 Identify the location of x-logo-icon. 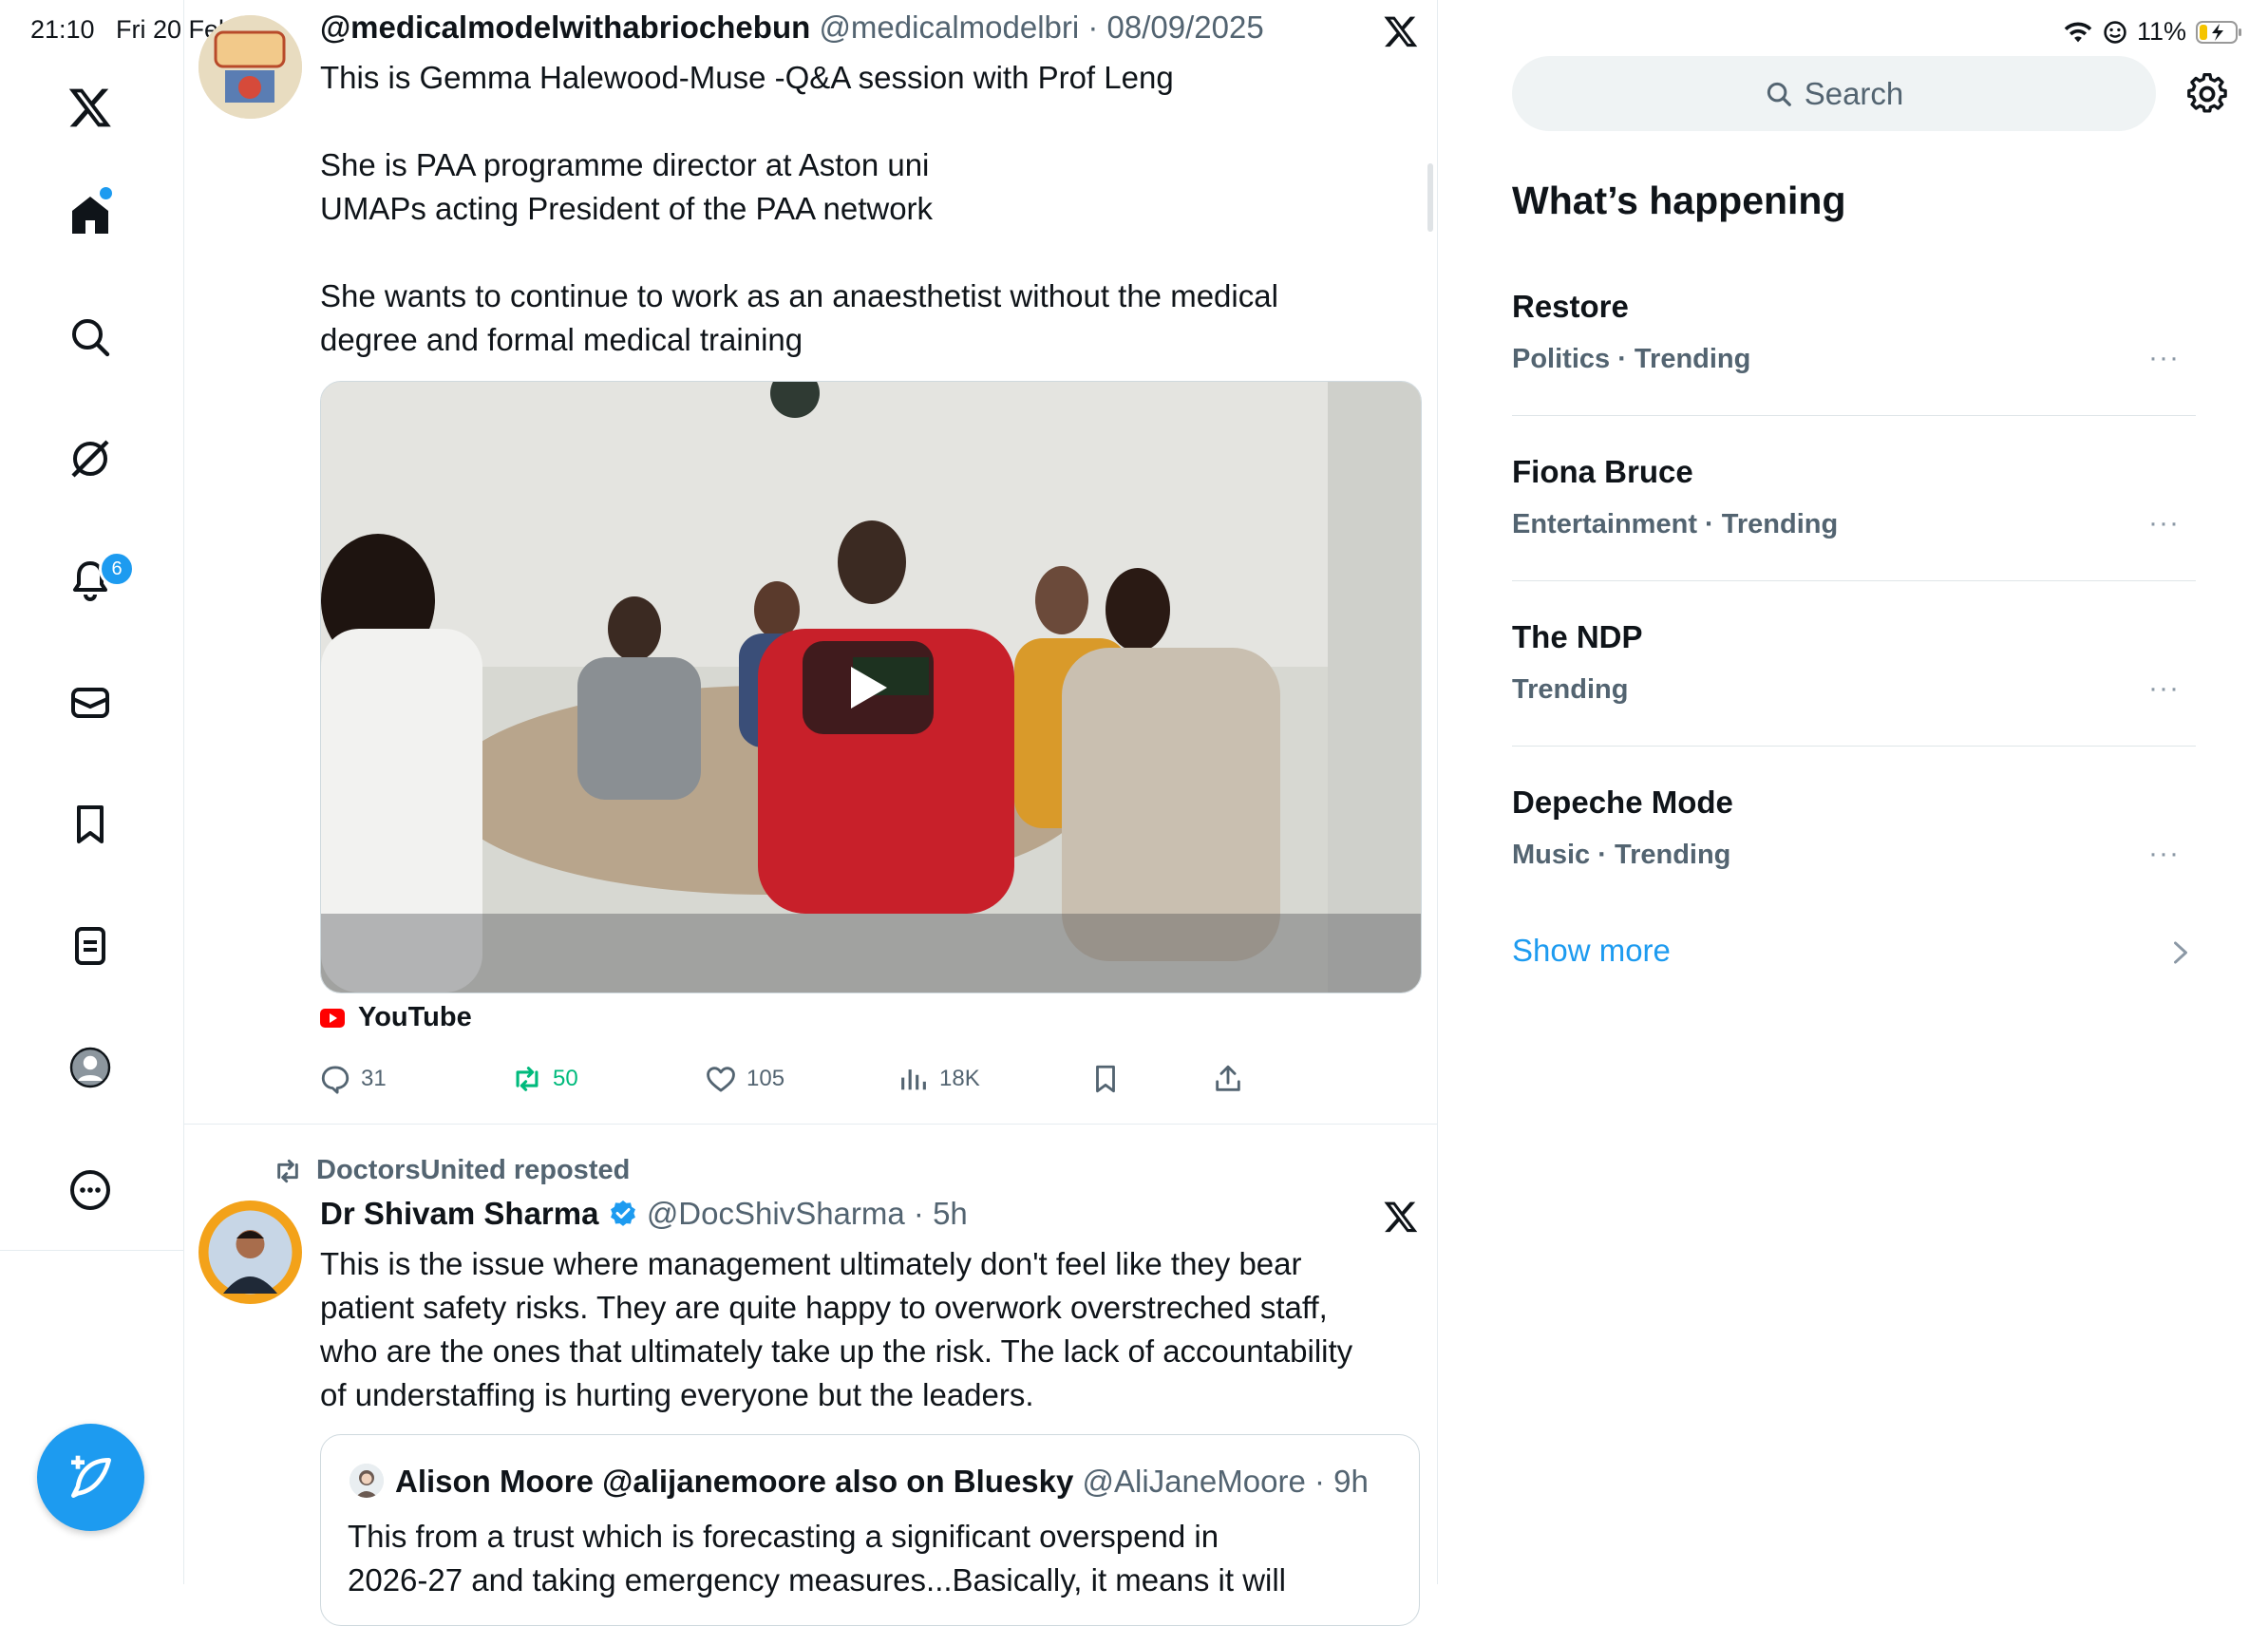
(90, 107).